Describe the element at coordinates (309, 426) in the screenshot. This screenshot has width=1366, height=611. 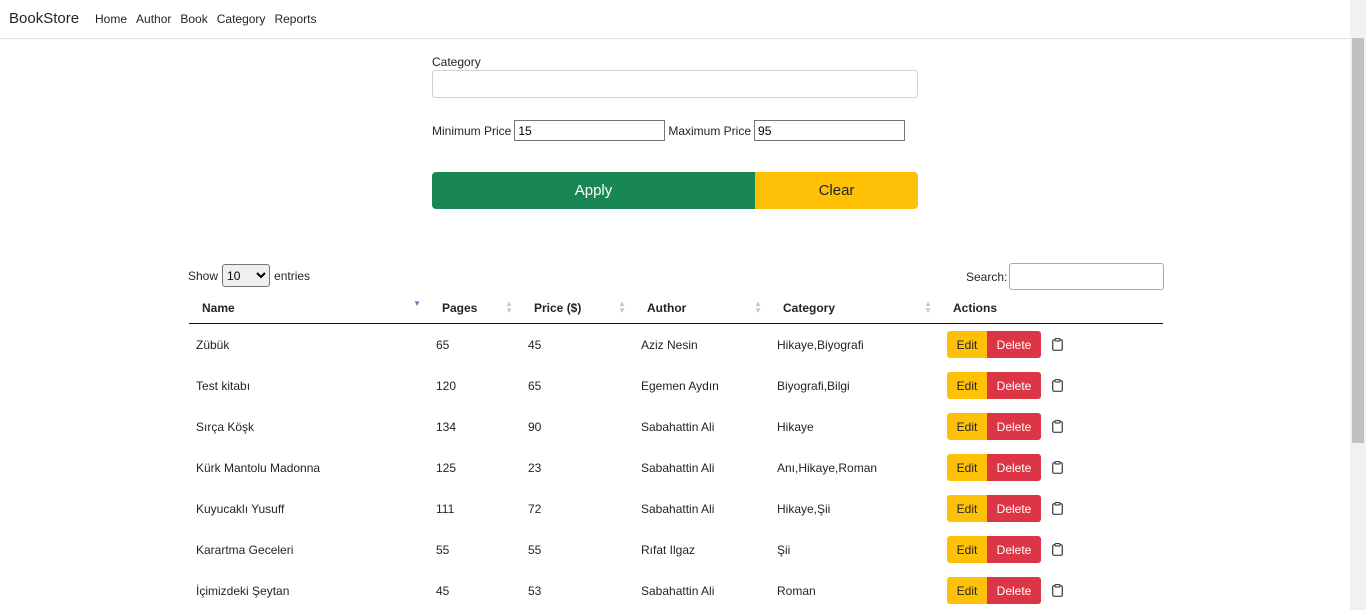
I see `book-name-cell: Sırça Köşk` at that location.